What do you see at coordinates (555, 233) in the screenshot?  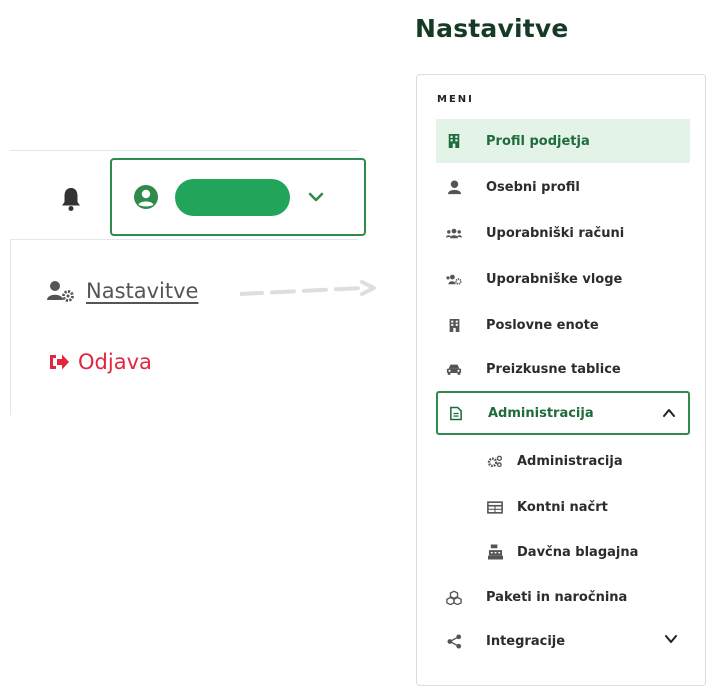 I see `sidebar-item-label: Uporabniški računi` at bounding box center [555, 233].